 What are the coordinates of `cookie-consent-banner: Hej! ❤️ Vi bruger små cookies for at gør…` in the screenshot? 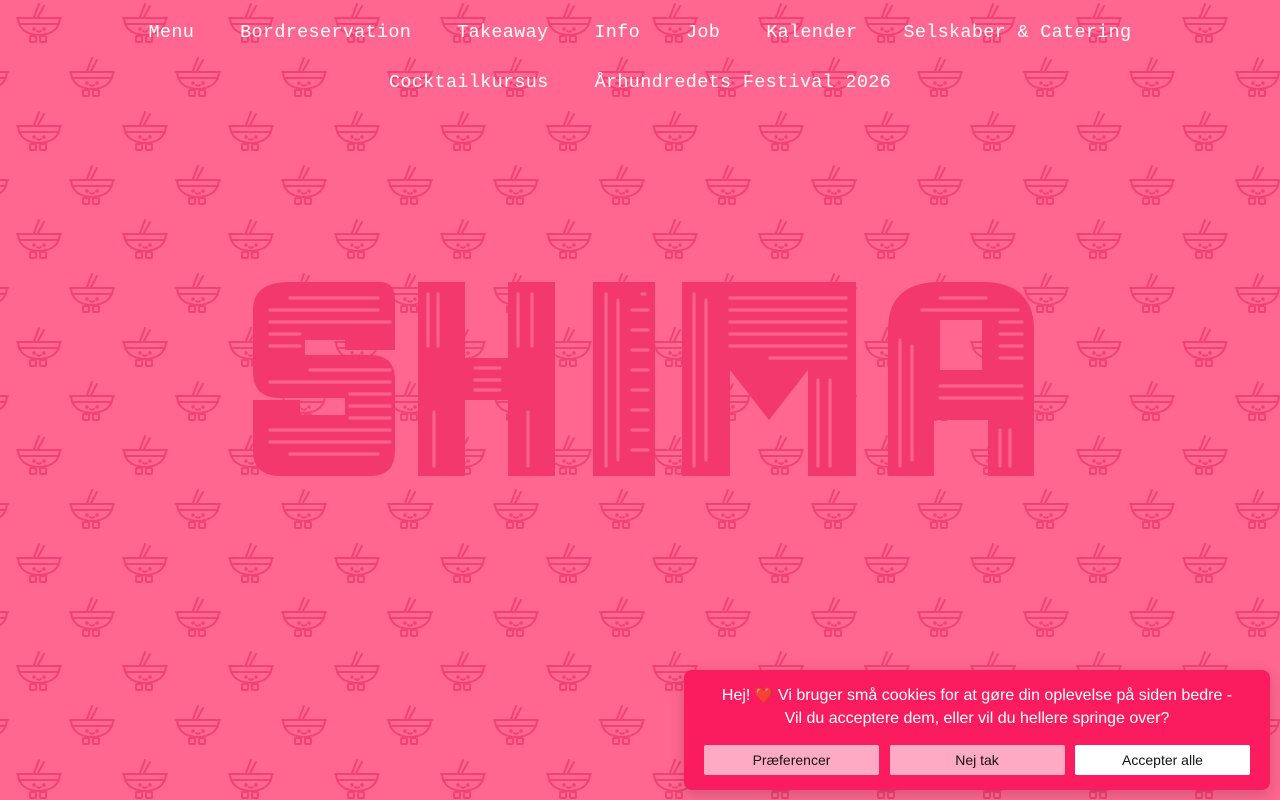 It's located at (977, 730).